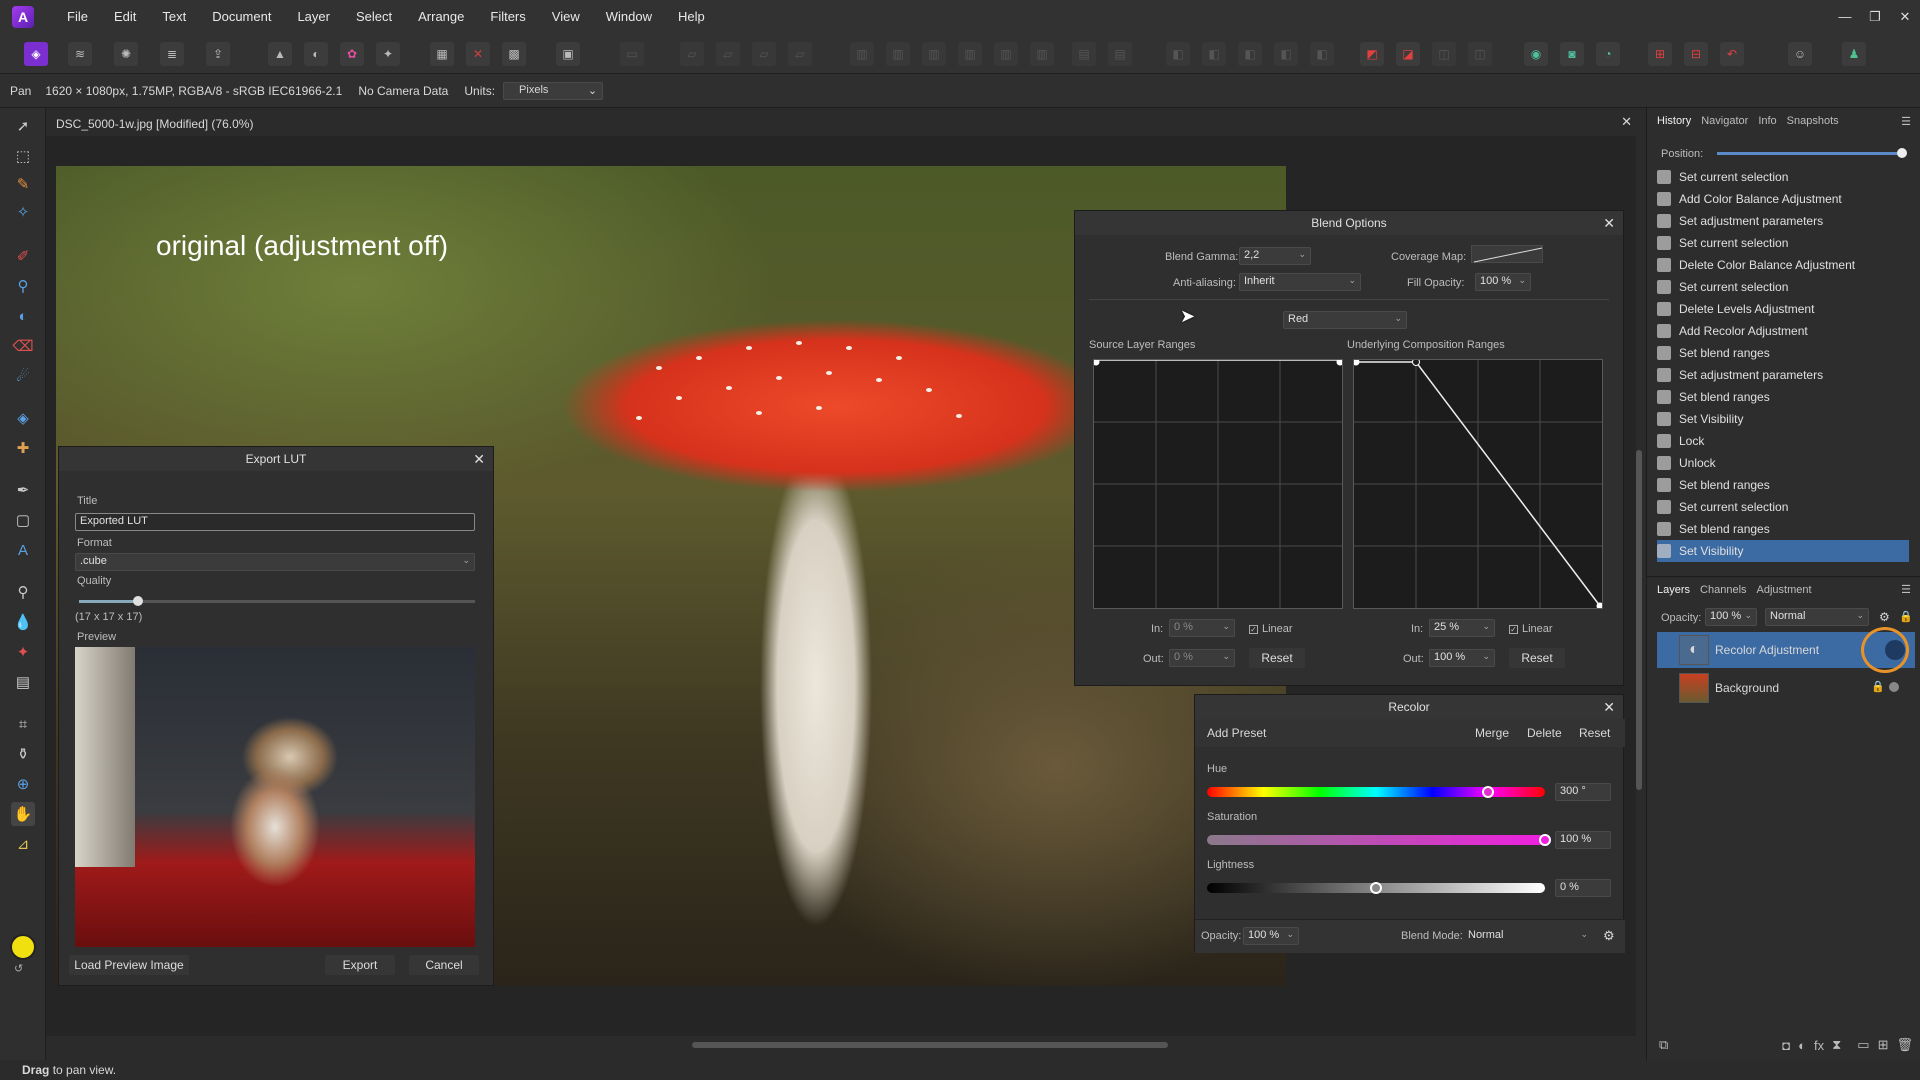 This screenshot has width=1920, height=1080. I want to click on history-item: Set Visibility, so click(1783, 551).